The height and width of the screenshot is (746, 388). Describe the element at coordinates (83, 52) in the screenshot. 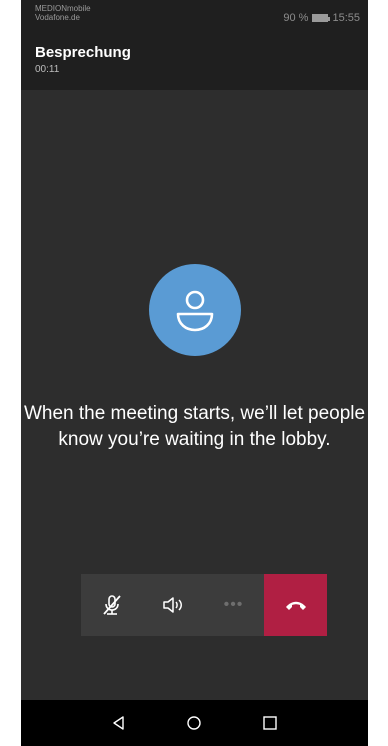

I see `meeting-title: Besprechung` at that location.